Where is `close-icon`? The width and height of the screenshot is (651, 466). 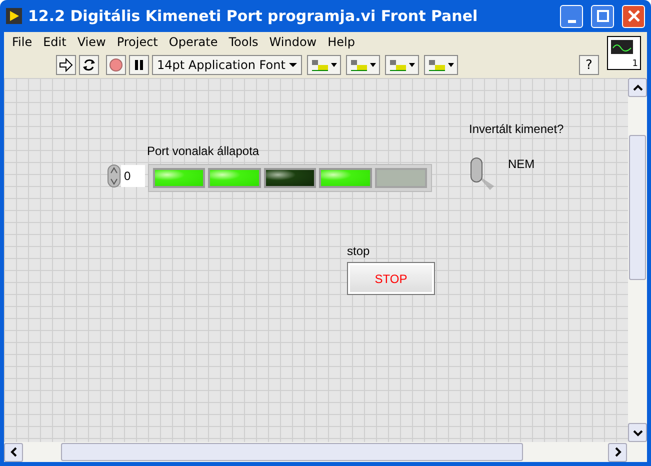 close-icon is located at coordinates (634, 16).